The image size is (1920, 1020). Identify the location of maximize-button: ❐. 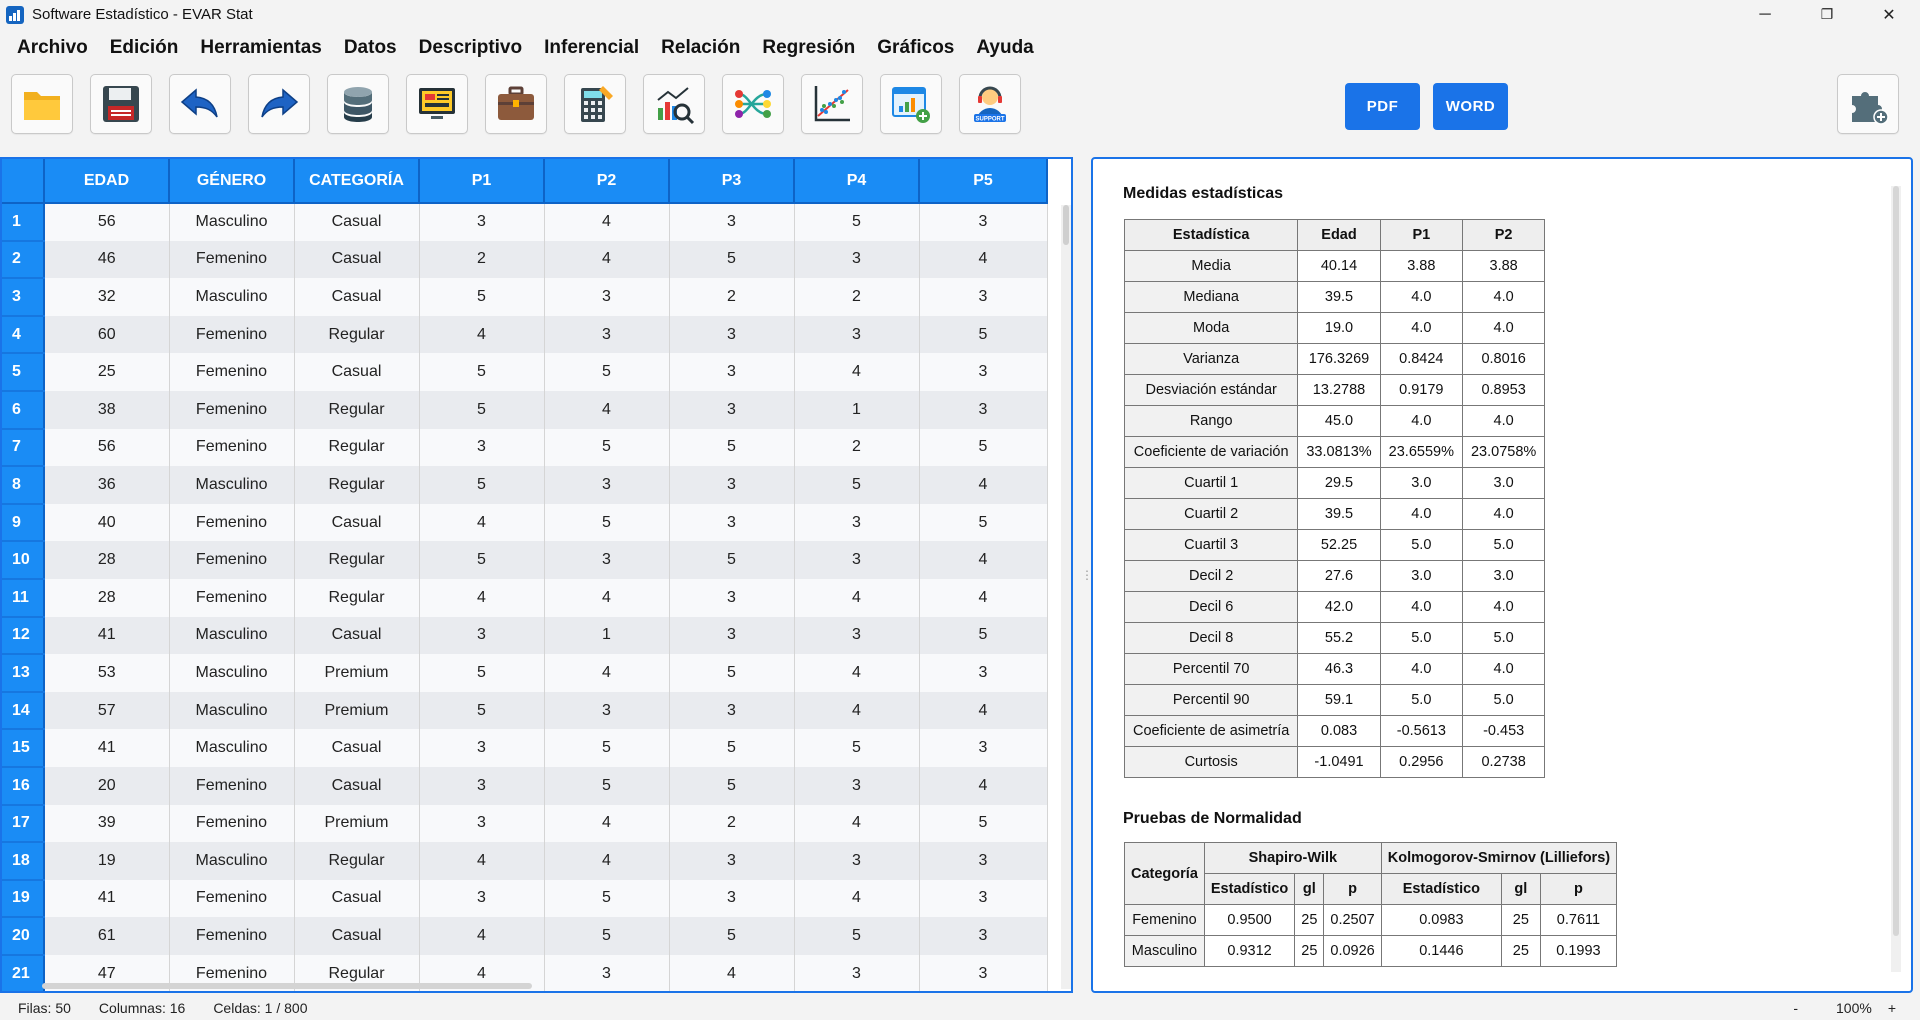
(1827, 14).